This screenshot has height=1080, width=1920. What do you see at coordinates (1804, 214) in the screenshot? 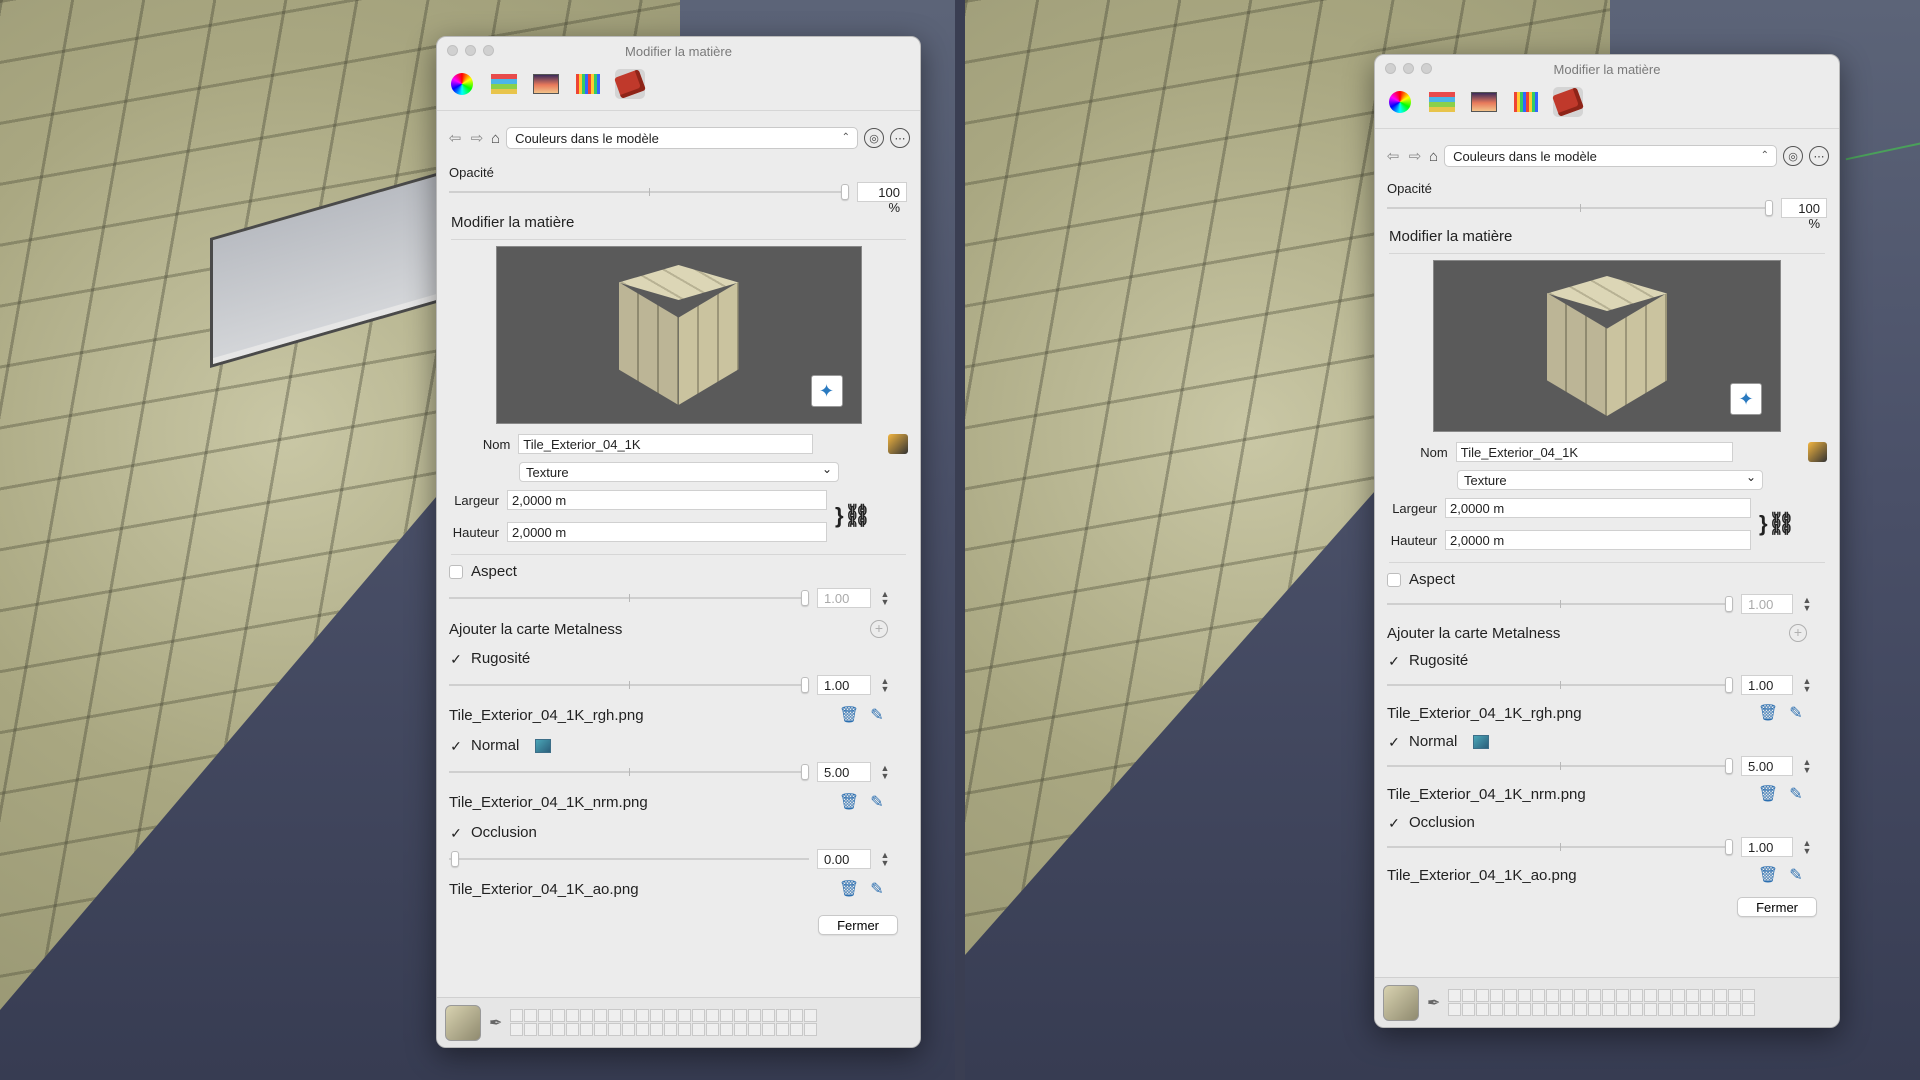
I see `opacity-value: 100 %` at bounding box center [1804, 214].